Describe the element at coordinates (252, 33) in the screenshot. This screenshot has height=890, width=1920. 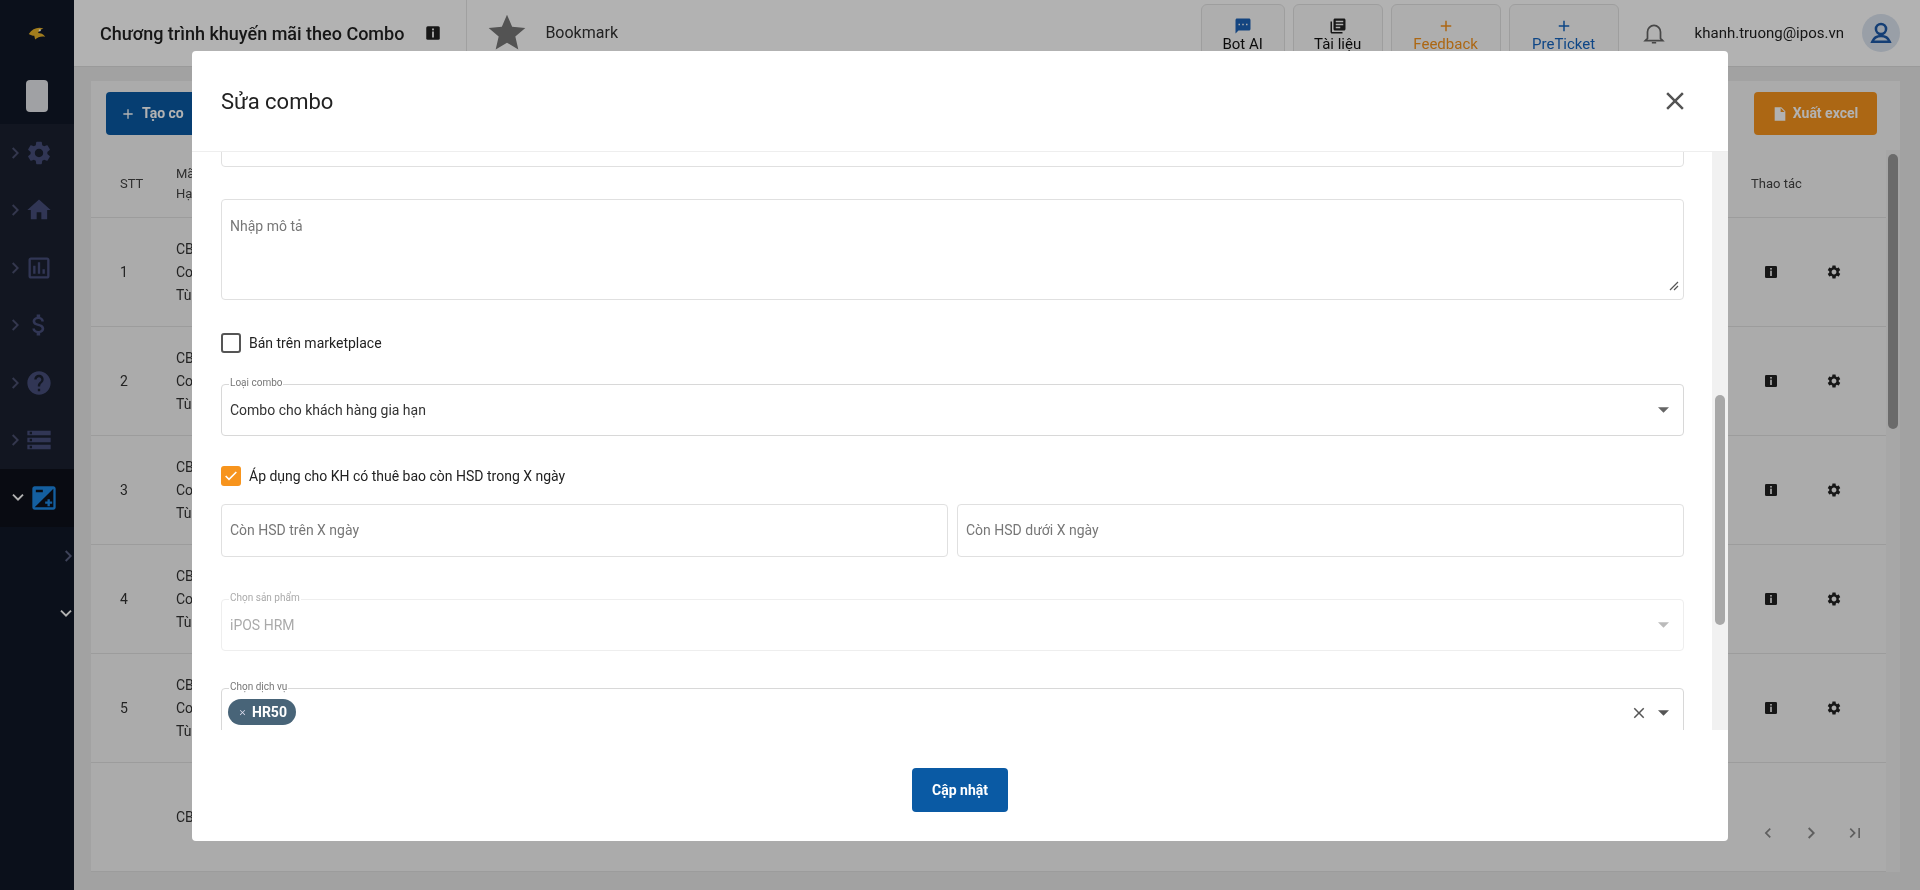
I see `page-title: Chương trình khuyến mãi theo Combo` at that location.